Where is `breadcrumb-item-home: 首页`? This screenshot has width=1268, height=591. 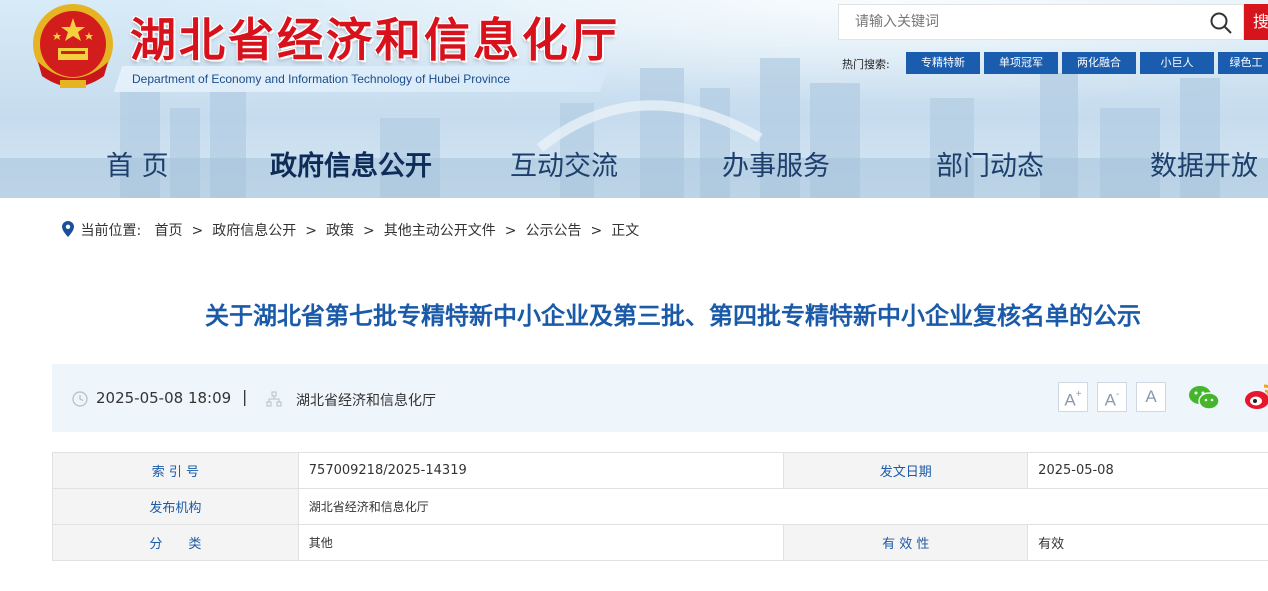
breadcrumb-item-home: 首页 is located at coordinates (169, 231).